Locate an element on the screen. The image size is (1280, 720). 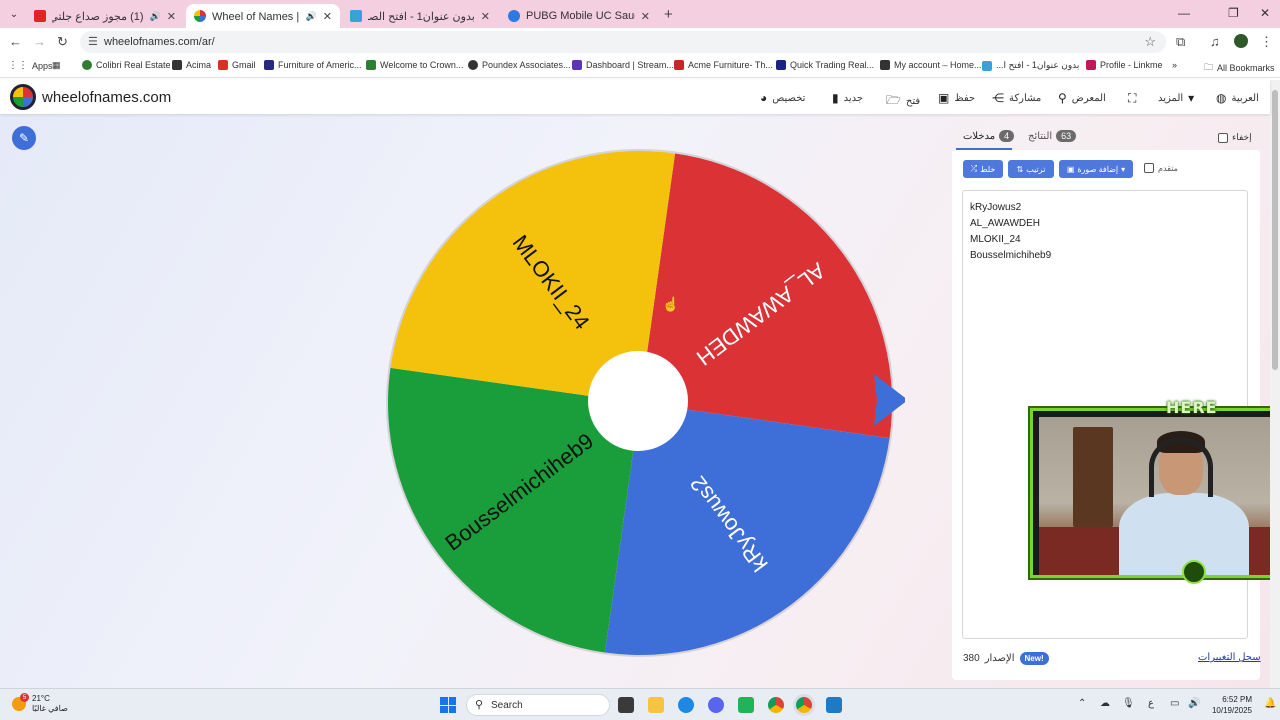
language-button: ◍ العربية is located at coordinates (1237, 98).